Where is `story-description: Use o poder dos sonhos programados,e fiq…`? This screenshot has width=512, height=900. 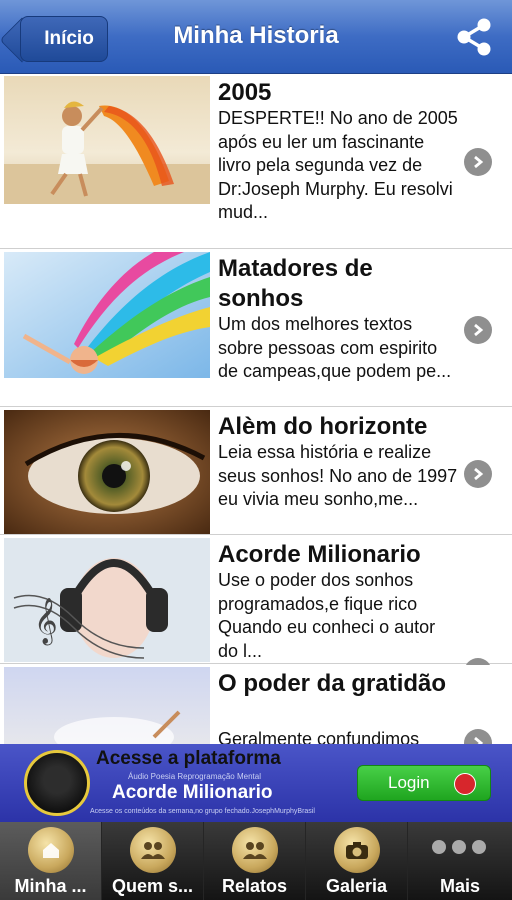 story-description: Use o poder dos sonhos programados,e fiq… is located at coordinates (327, 615).